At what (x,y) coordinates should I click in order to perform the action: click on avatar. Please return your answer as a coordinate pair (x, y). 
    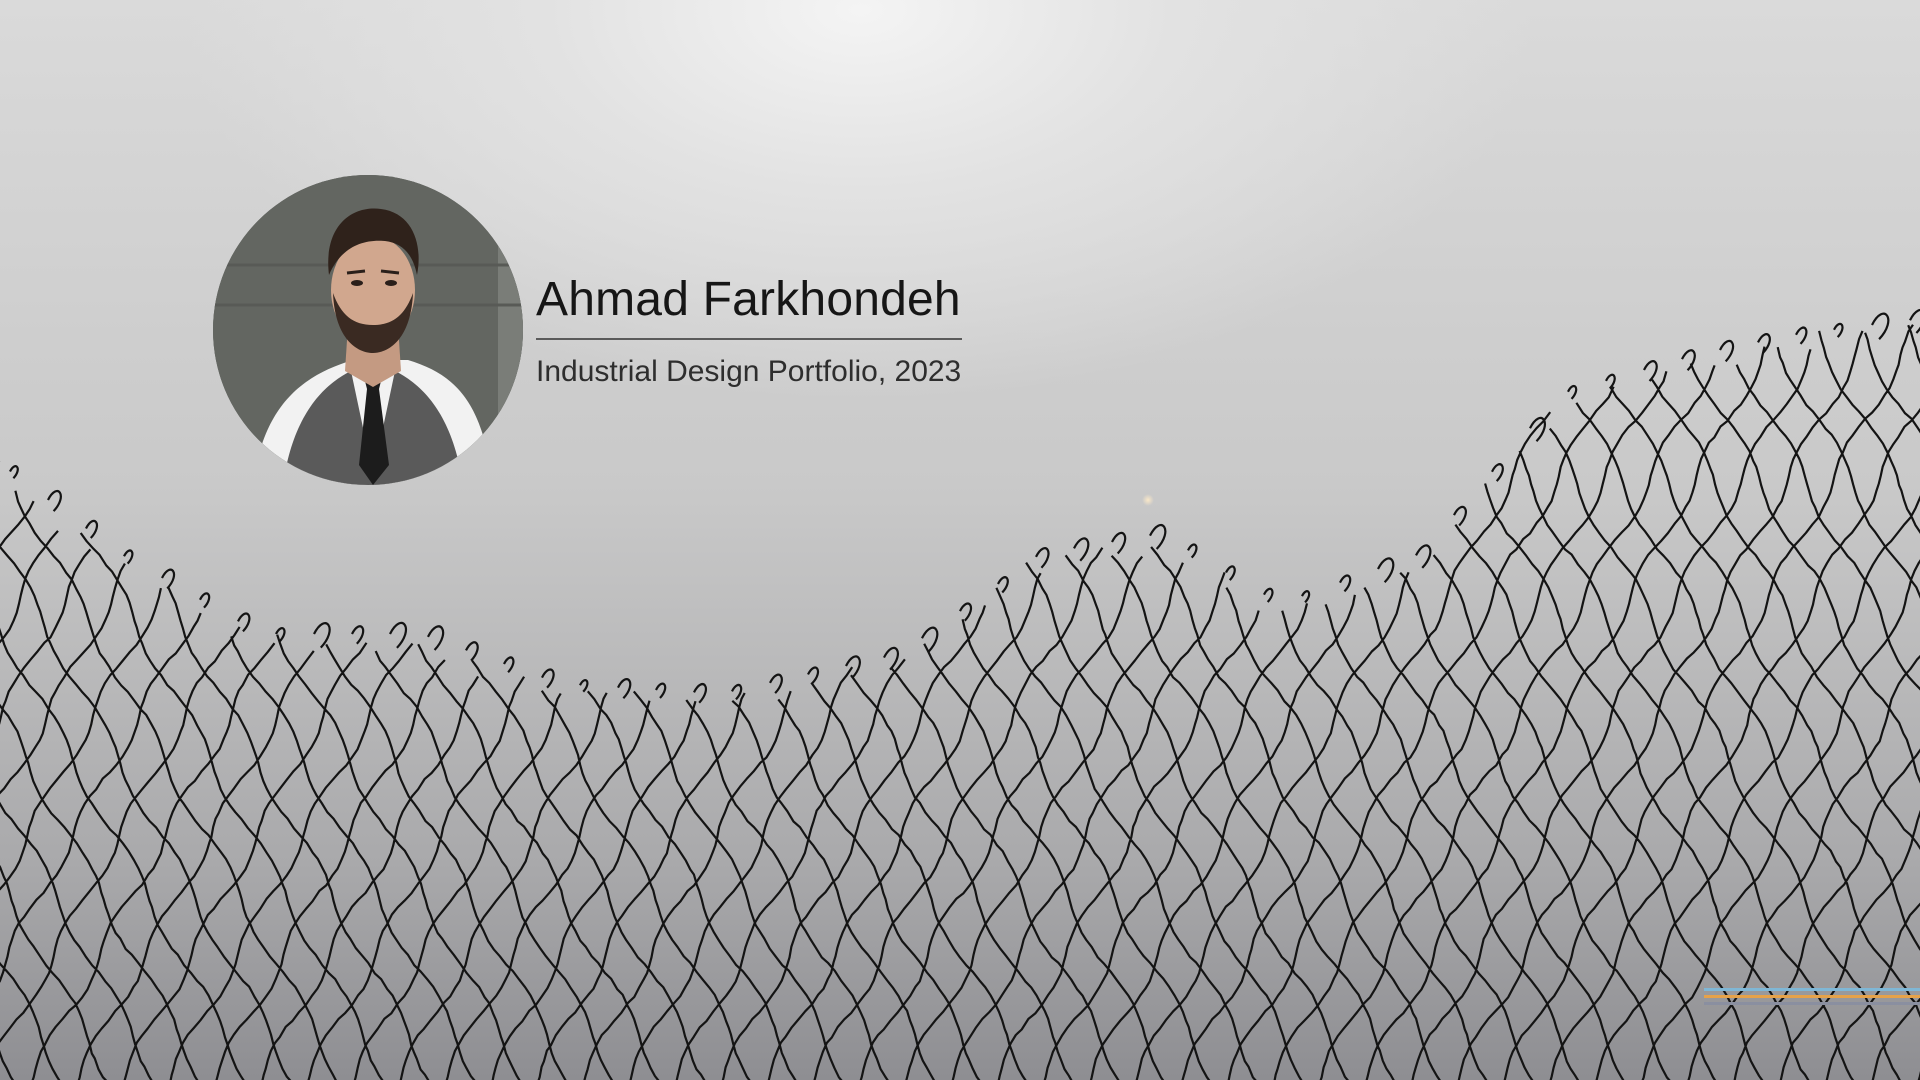
    Looking at the image, I should click on (368, 330).